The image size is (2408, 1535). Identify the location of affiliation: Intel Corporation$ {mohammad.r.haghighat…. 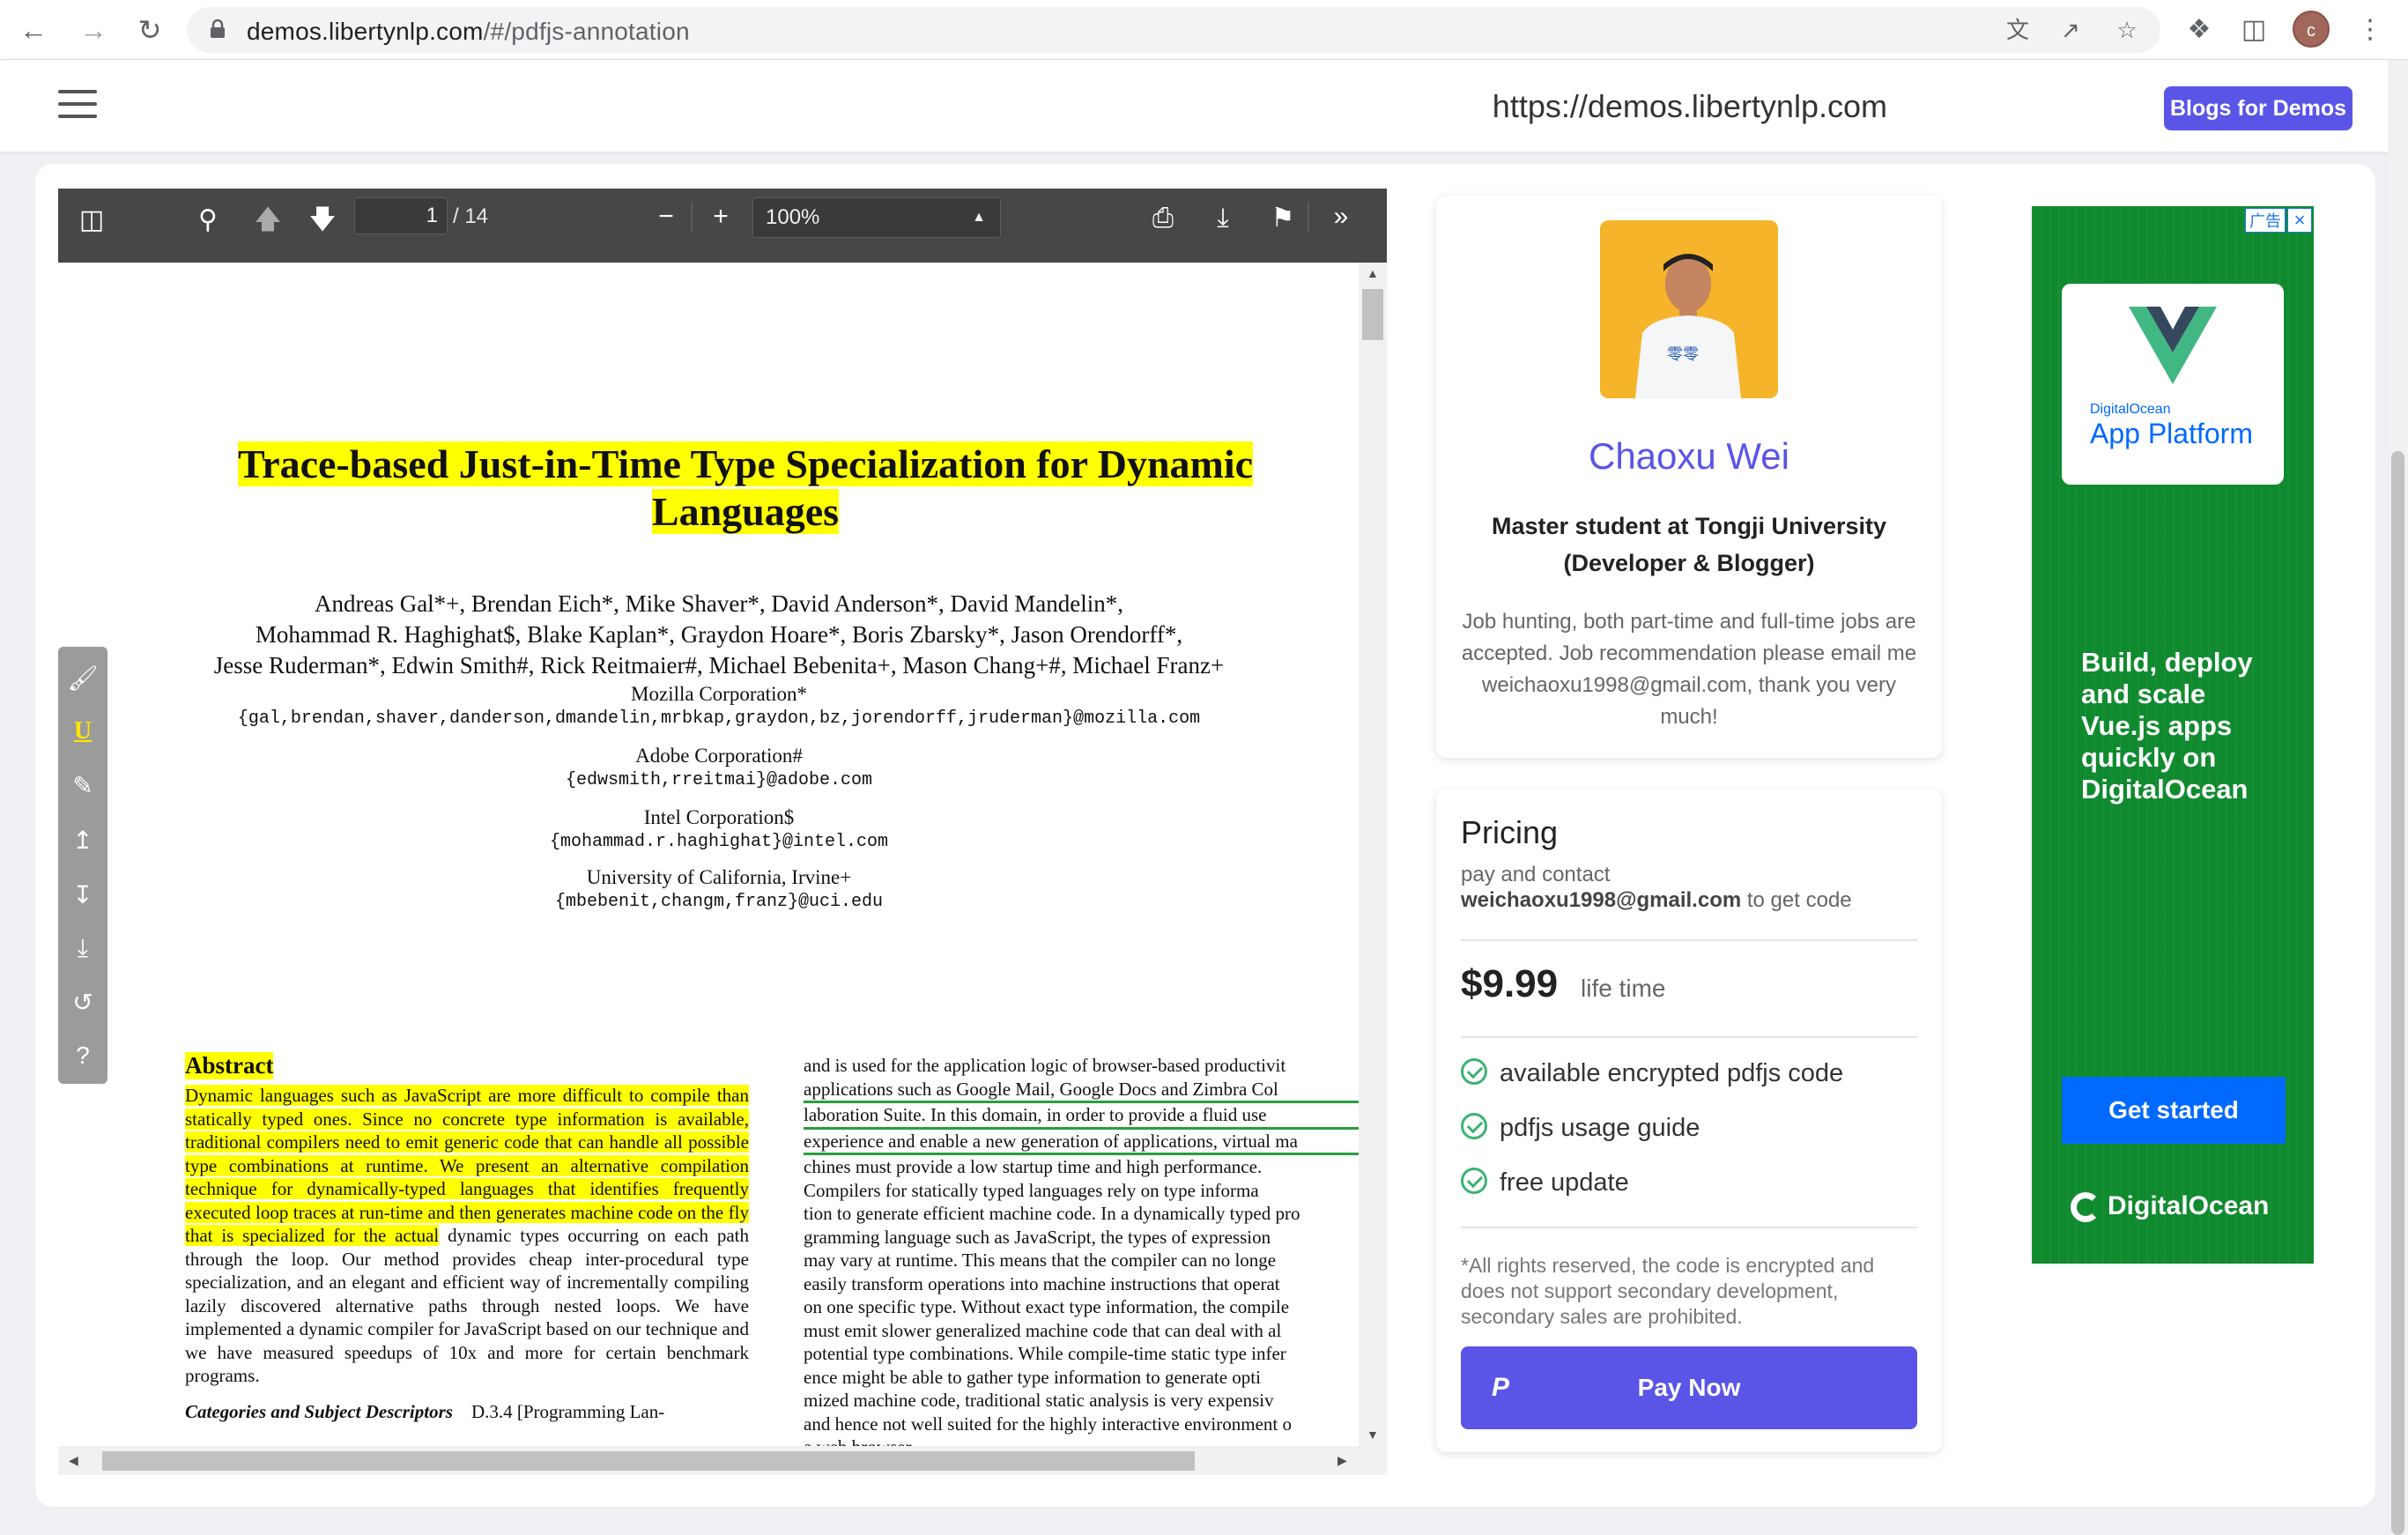
(719, 829).